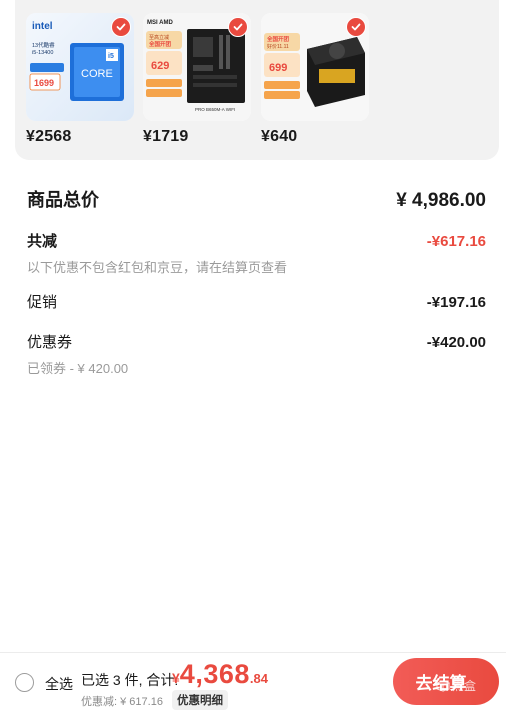  Describe the element at coordinates (160, 66) in the screenshot. I see `svg-text: 629` at that location.